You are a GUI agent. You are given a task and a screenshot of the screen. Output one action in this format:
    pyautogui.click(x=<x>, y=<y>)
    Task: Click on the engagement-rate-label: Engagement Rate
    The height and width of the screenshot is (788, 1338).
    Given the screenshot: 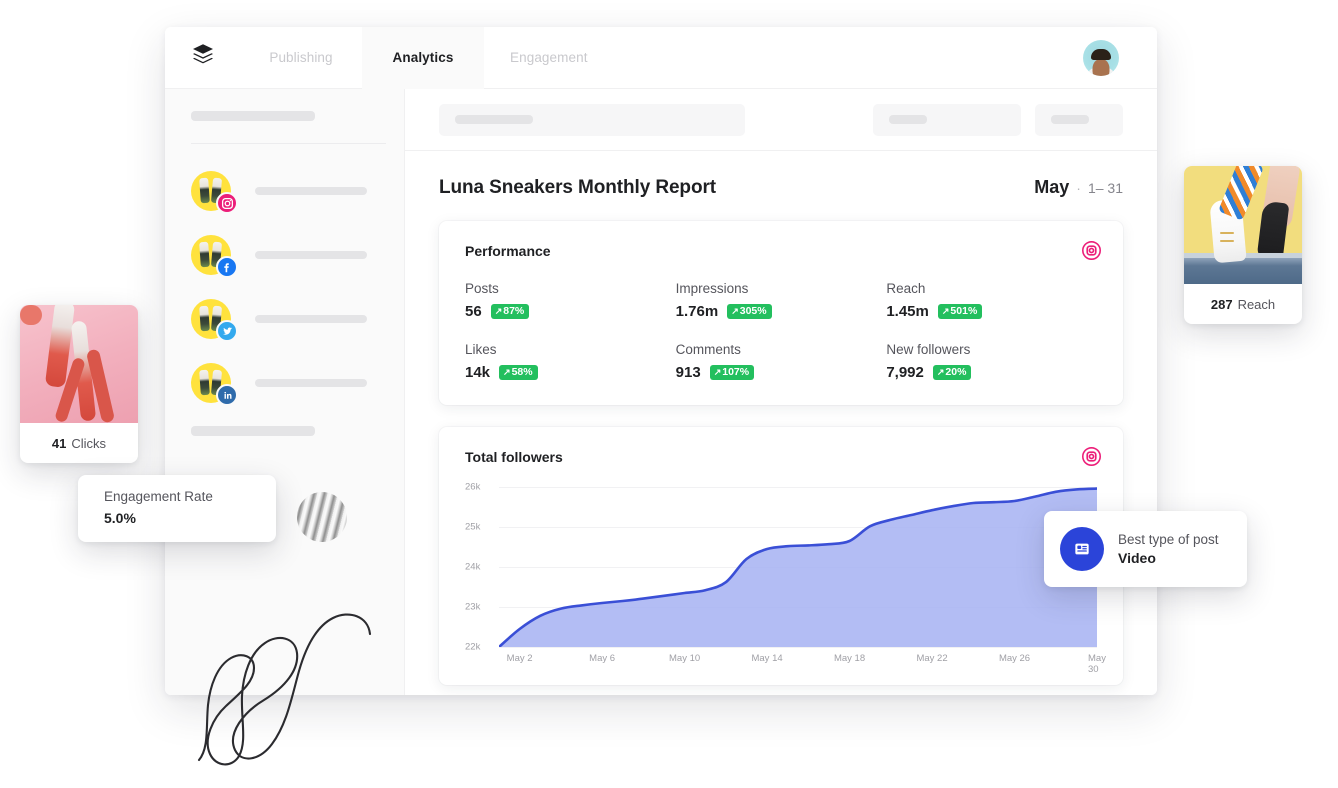 What is the action you would take?
    pyautogui.click(x=158, y=496)
    